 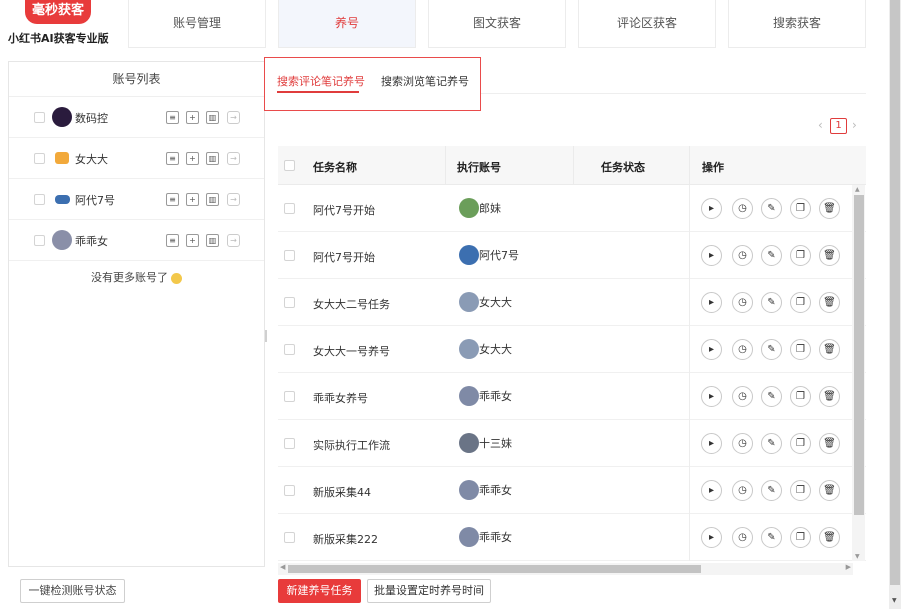 I want to click on scroll-up-arrow-icon: ▲, so click(x=857, y=189).